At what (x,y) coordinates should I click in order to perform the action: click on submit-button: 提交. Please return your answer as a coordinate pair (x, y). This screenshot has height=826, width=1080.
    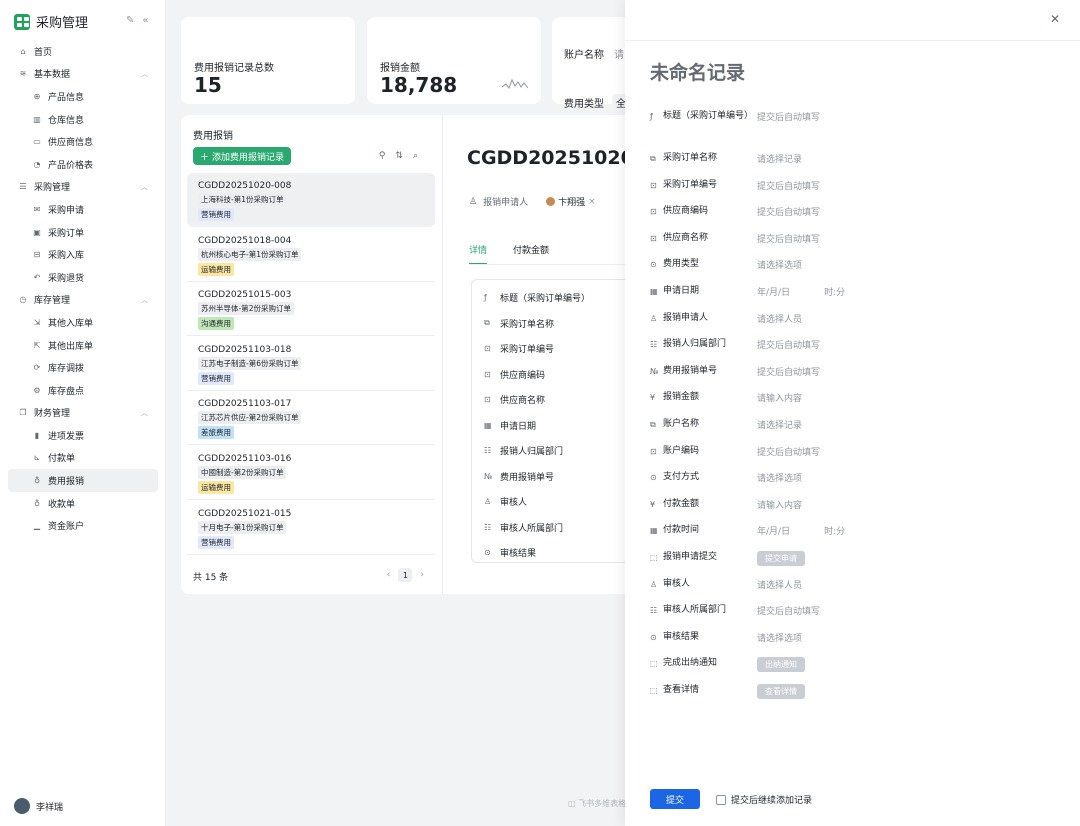
    Looking at the image, I should click on (675, 799).